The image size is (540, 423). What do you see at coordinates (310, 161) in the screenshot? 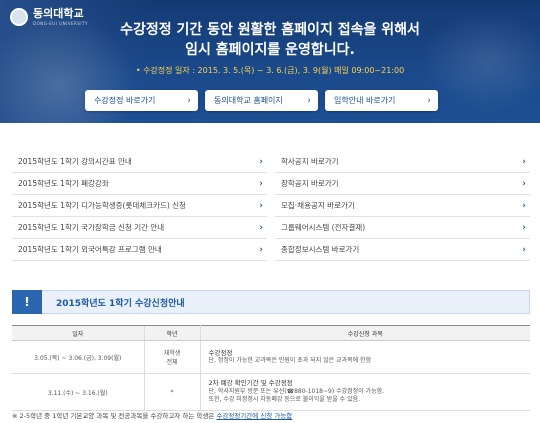
I see `link-label: 학사공지 바로가기` at bounding box center [310, 161].